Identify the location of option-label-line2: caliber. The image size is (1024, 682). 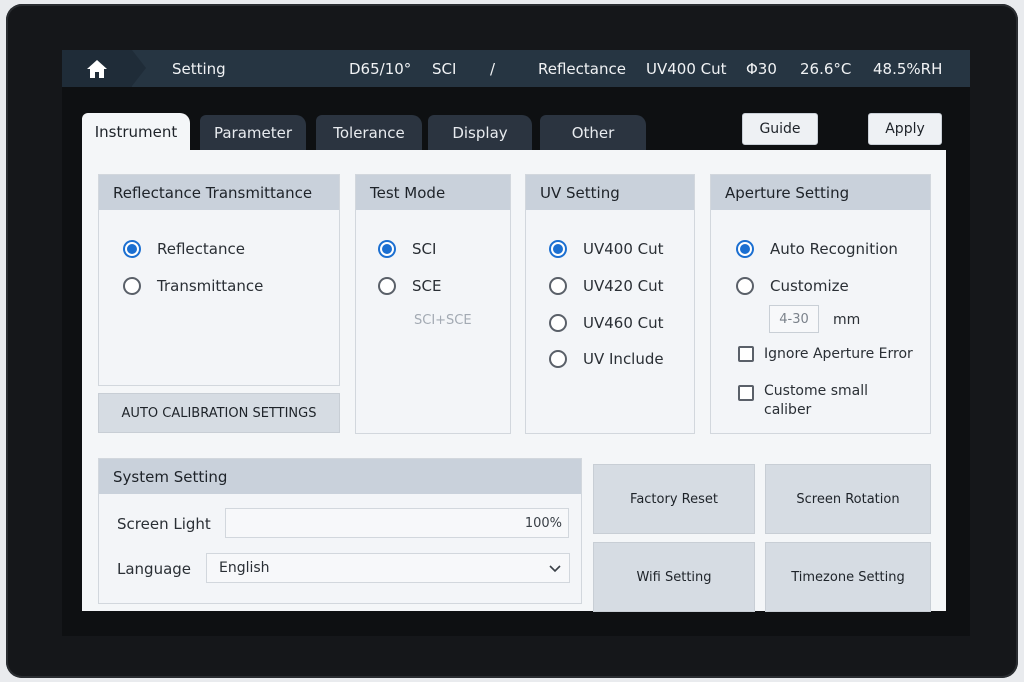
(788, 410).